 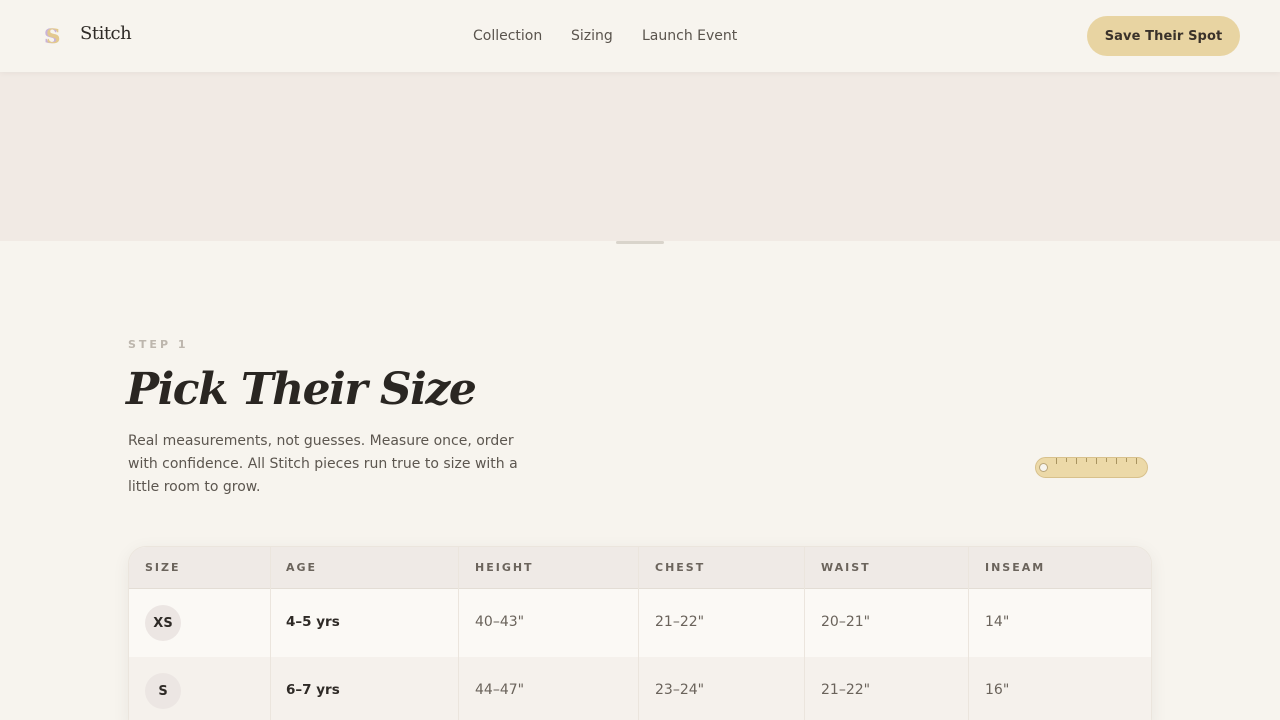 I want to click on tape-hole, so click(x=1043, y=467).